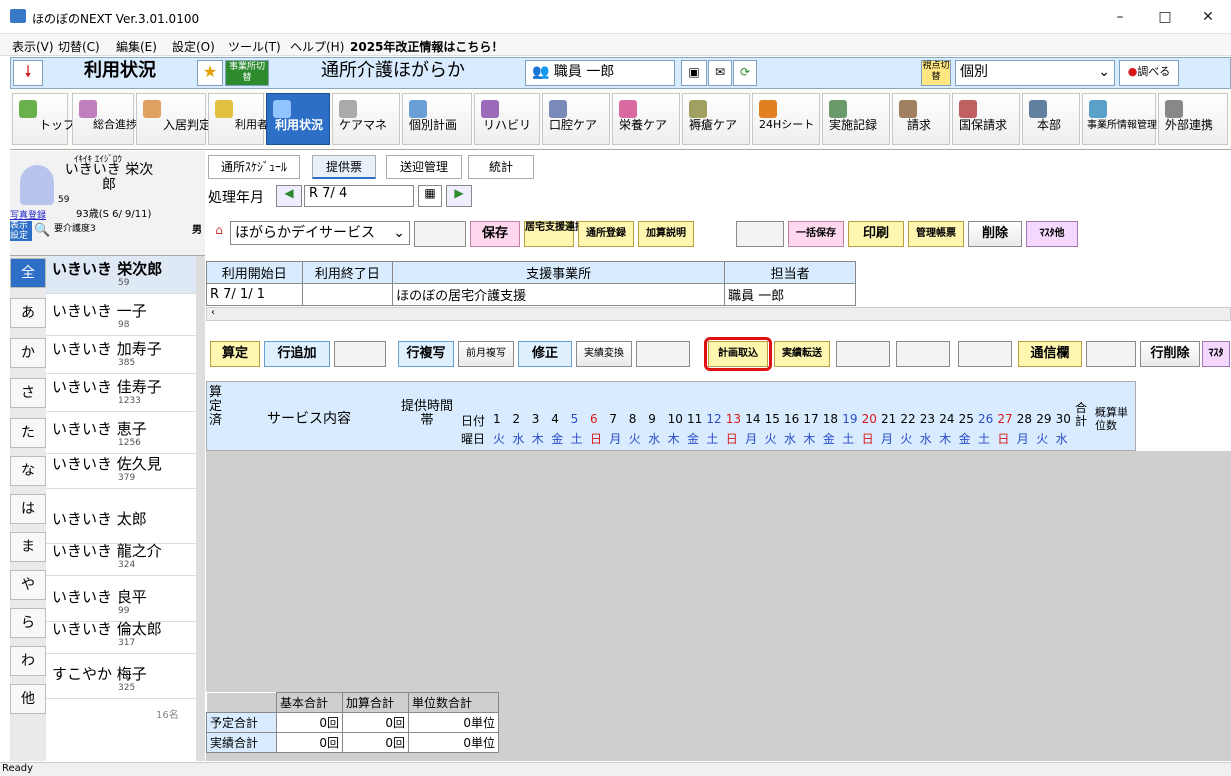 The width and height of the screenshot is (1231, 776). Describe the element at coordinates (28, 273) in the screenshot. I see `kana-all: 全` at that location.